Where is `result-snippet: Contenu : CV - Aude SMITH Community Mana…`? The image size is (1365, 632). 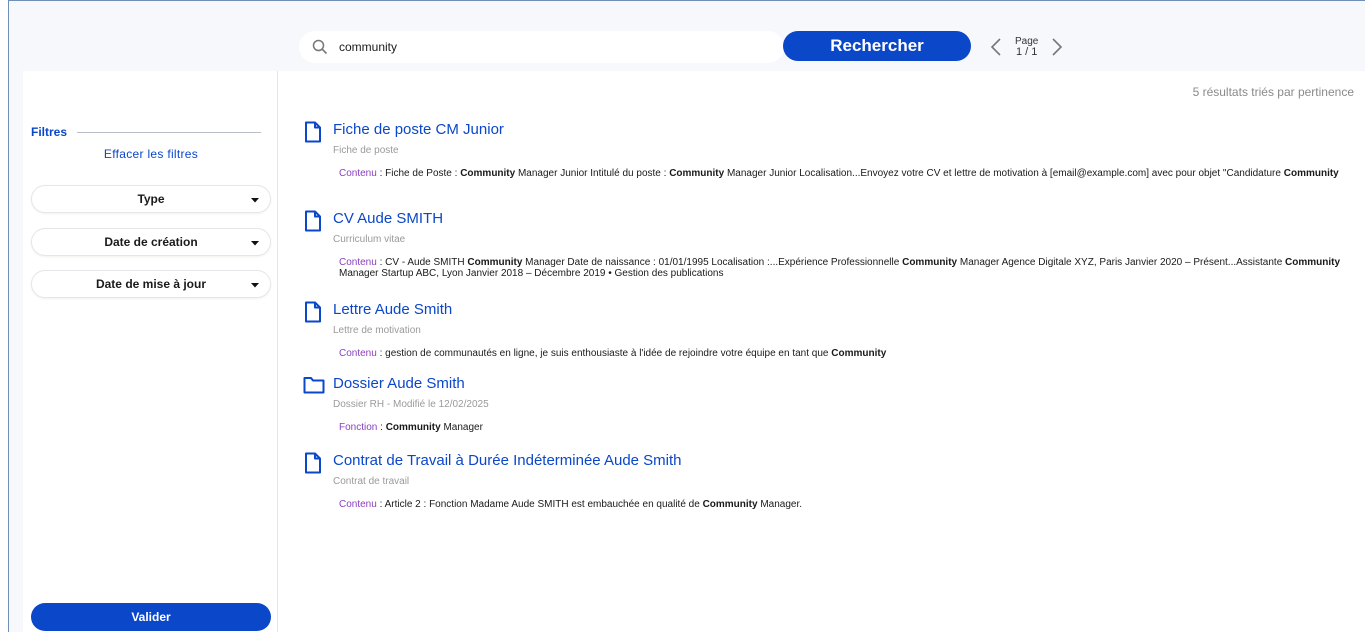 result-snippet: Contenu : CV - Aude SMITH Community Mana… is located at coordinates (840, 268).